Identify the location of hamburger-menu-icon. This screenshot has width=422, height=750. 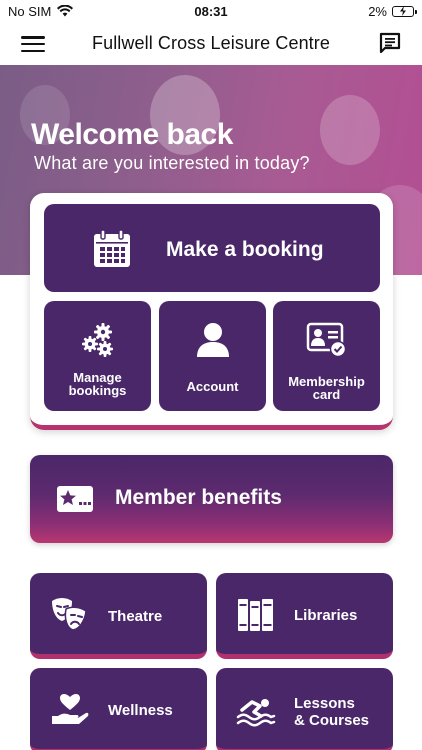
(33, 44).